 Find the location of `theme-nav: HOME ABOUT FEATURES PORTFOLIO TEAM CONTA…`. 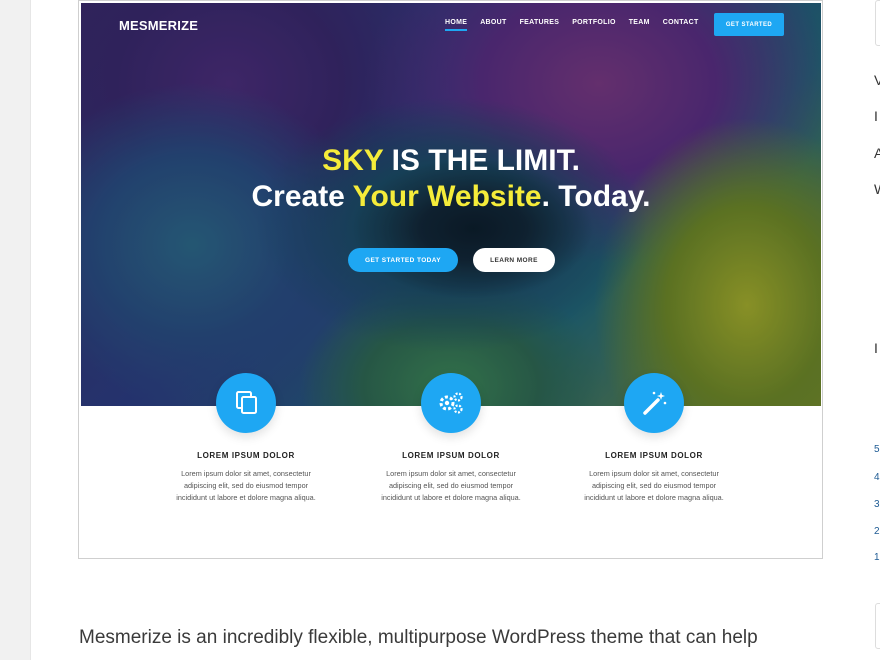

theme-nav: HOME ABOUT FEATURES PORTFOLIO TEAM CONTA… is located at coordinates (578, 25).